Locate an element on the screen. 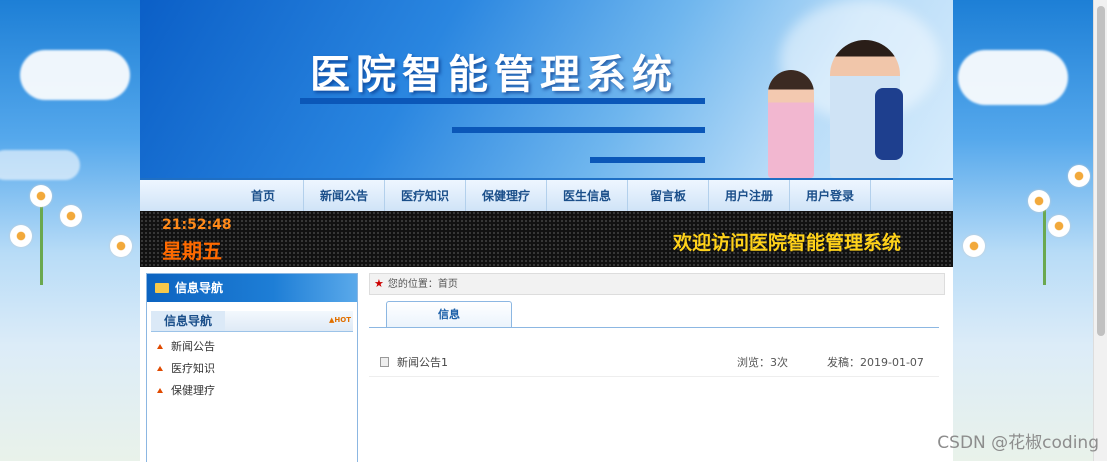 This screenshot has width=1107, height=462. student-girl-illustration is located at coordinates (791, 124).